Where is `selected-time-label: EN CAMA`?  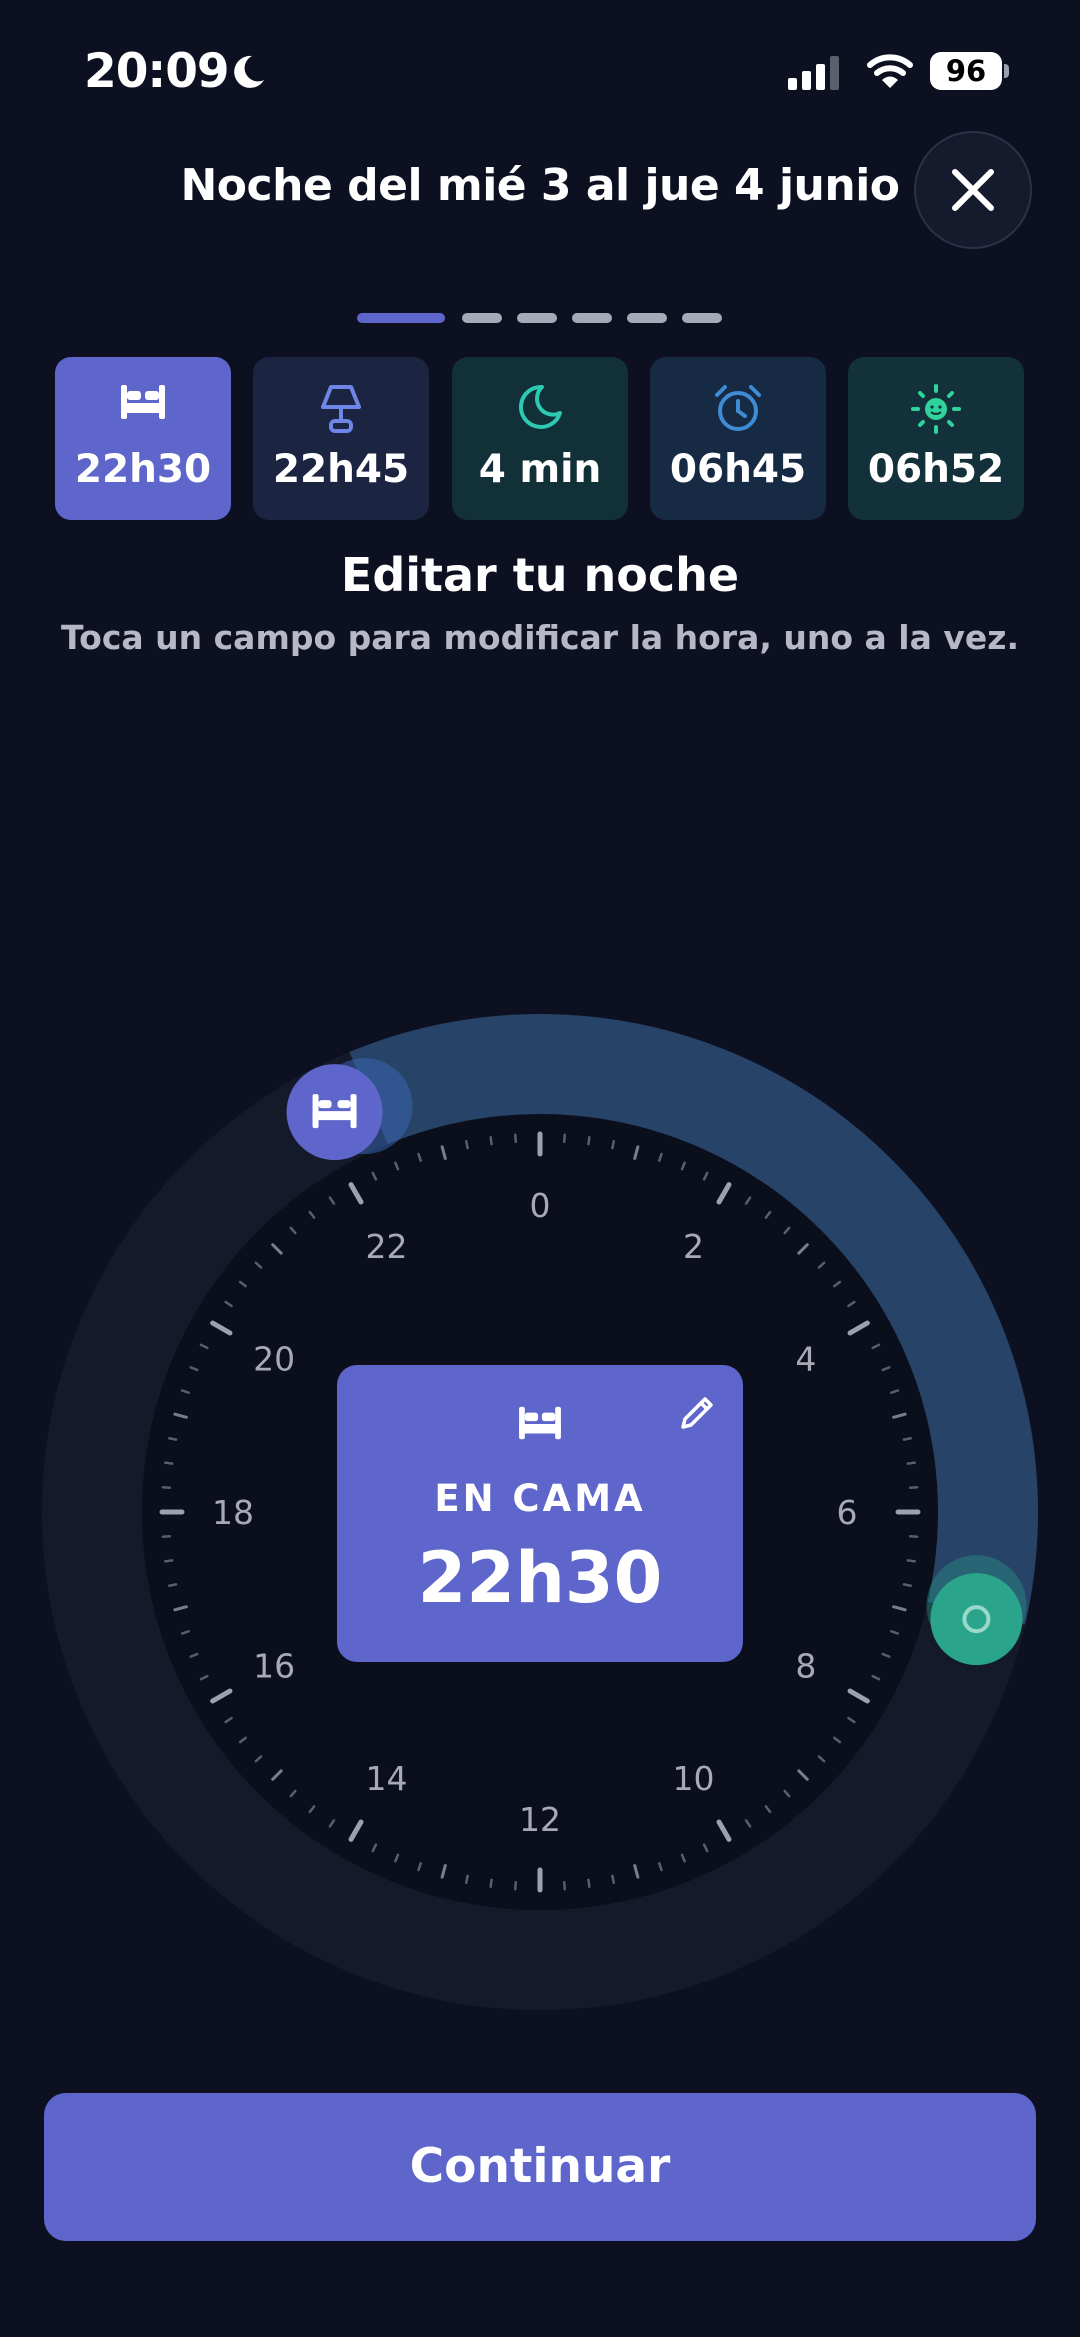 selected-time-label: EN CAMA is located at coordinates (540, 1498).